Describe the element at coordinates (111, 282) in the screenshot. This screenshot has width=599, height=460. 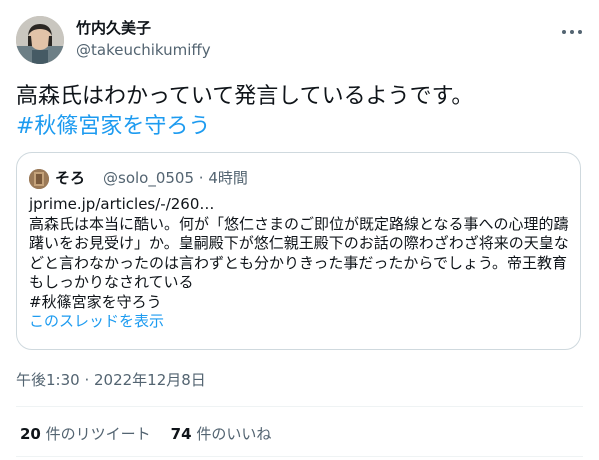
I see `quoted-text-line: もしっかりなされている` at that location.